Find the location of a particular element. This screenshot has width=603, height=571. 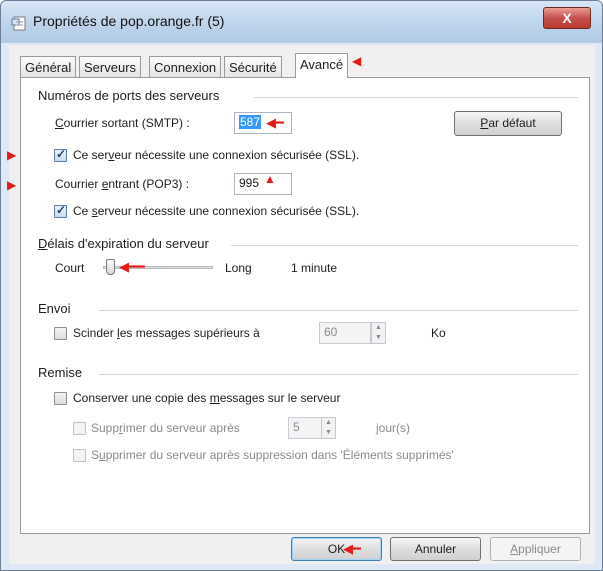

annotation-arrow-icon: ◀ is located at coordinates (357, 61).